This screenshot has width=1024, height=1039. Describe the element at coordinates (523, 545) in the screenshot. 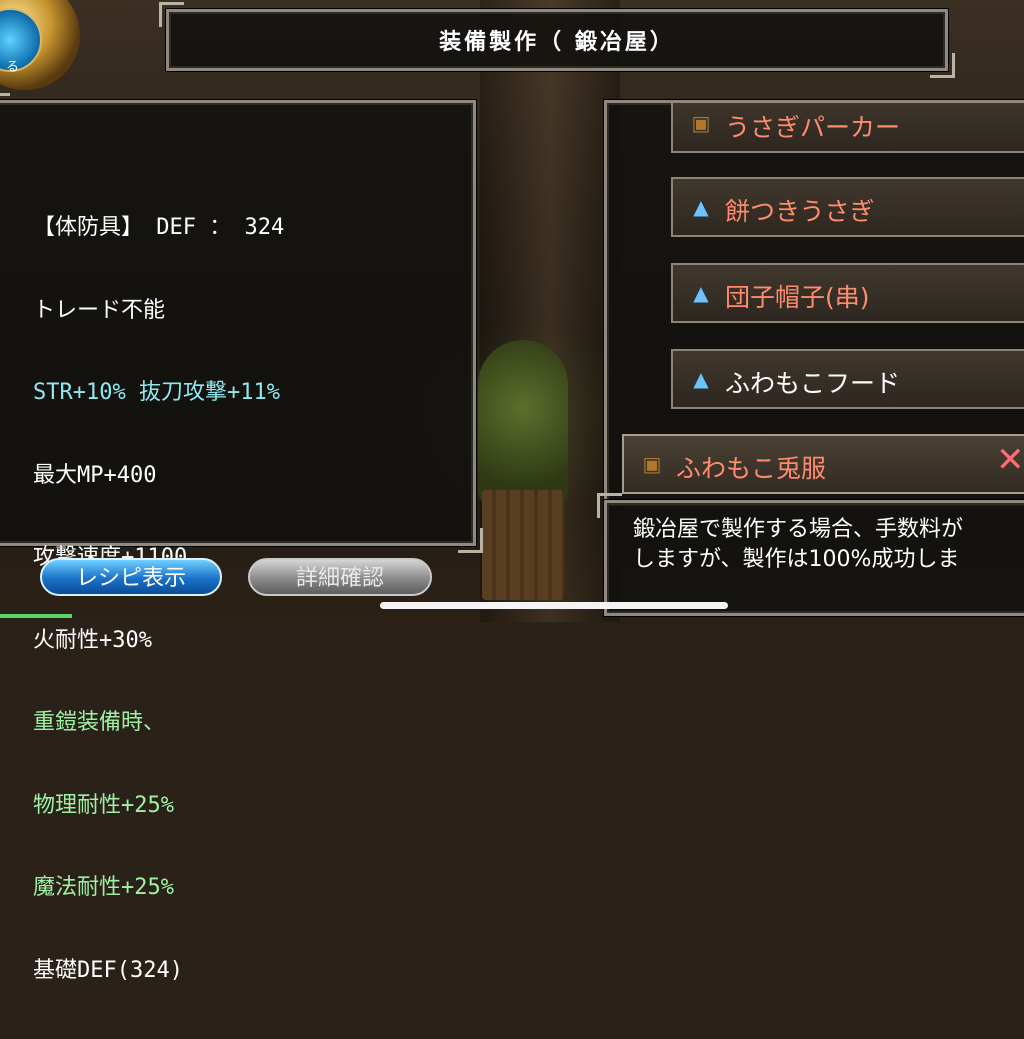

I see `plant-barrel` at that location.